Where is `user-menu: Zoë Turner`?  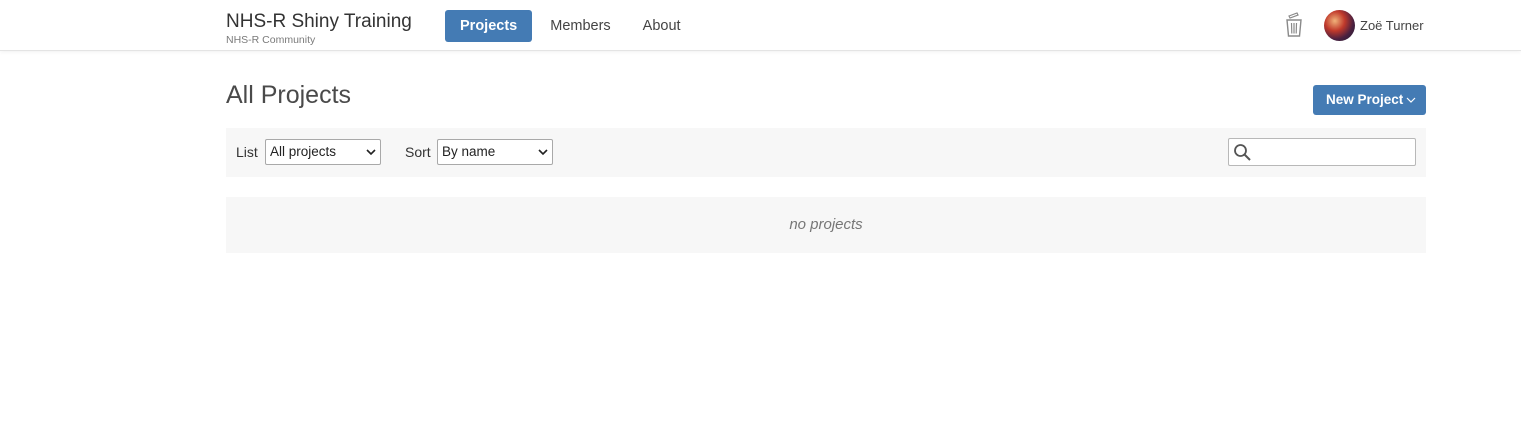 user-menu: Zoë Turner is located at coordinates (1374, 25).